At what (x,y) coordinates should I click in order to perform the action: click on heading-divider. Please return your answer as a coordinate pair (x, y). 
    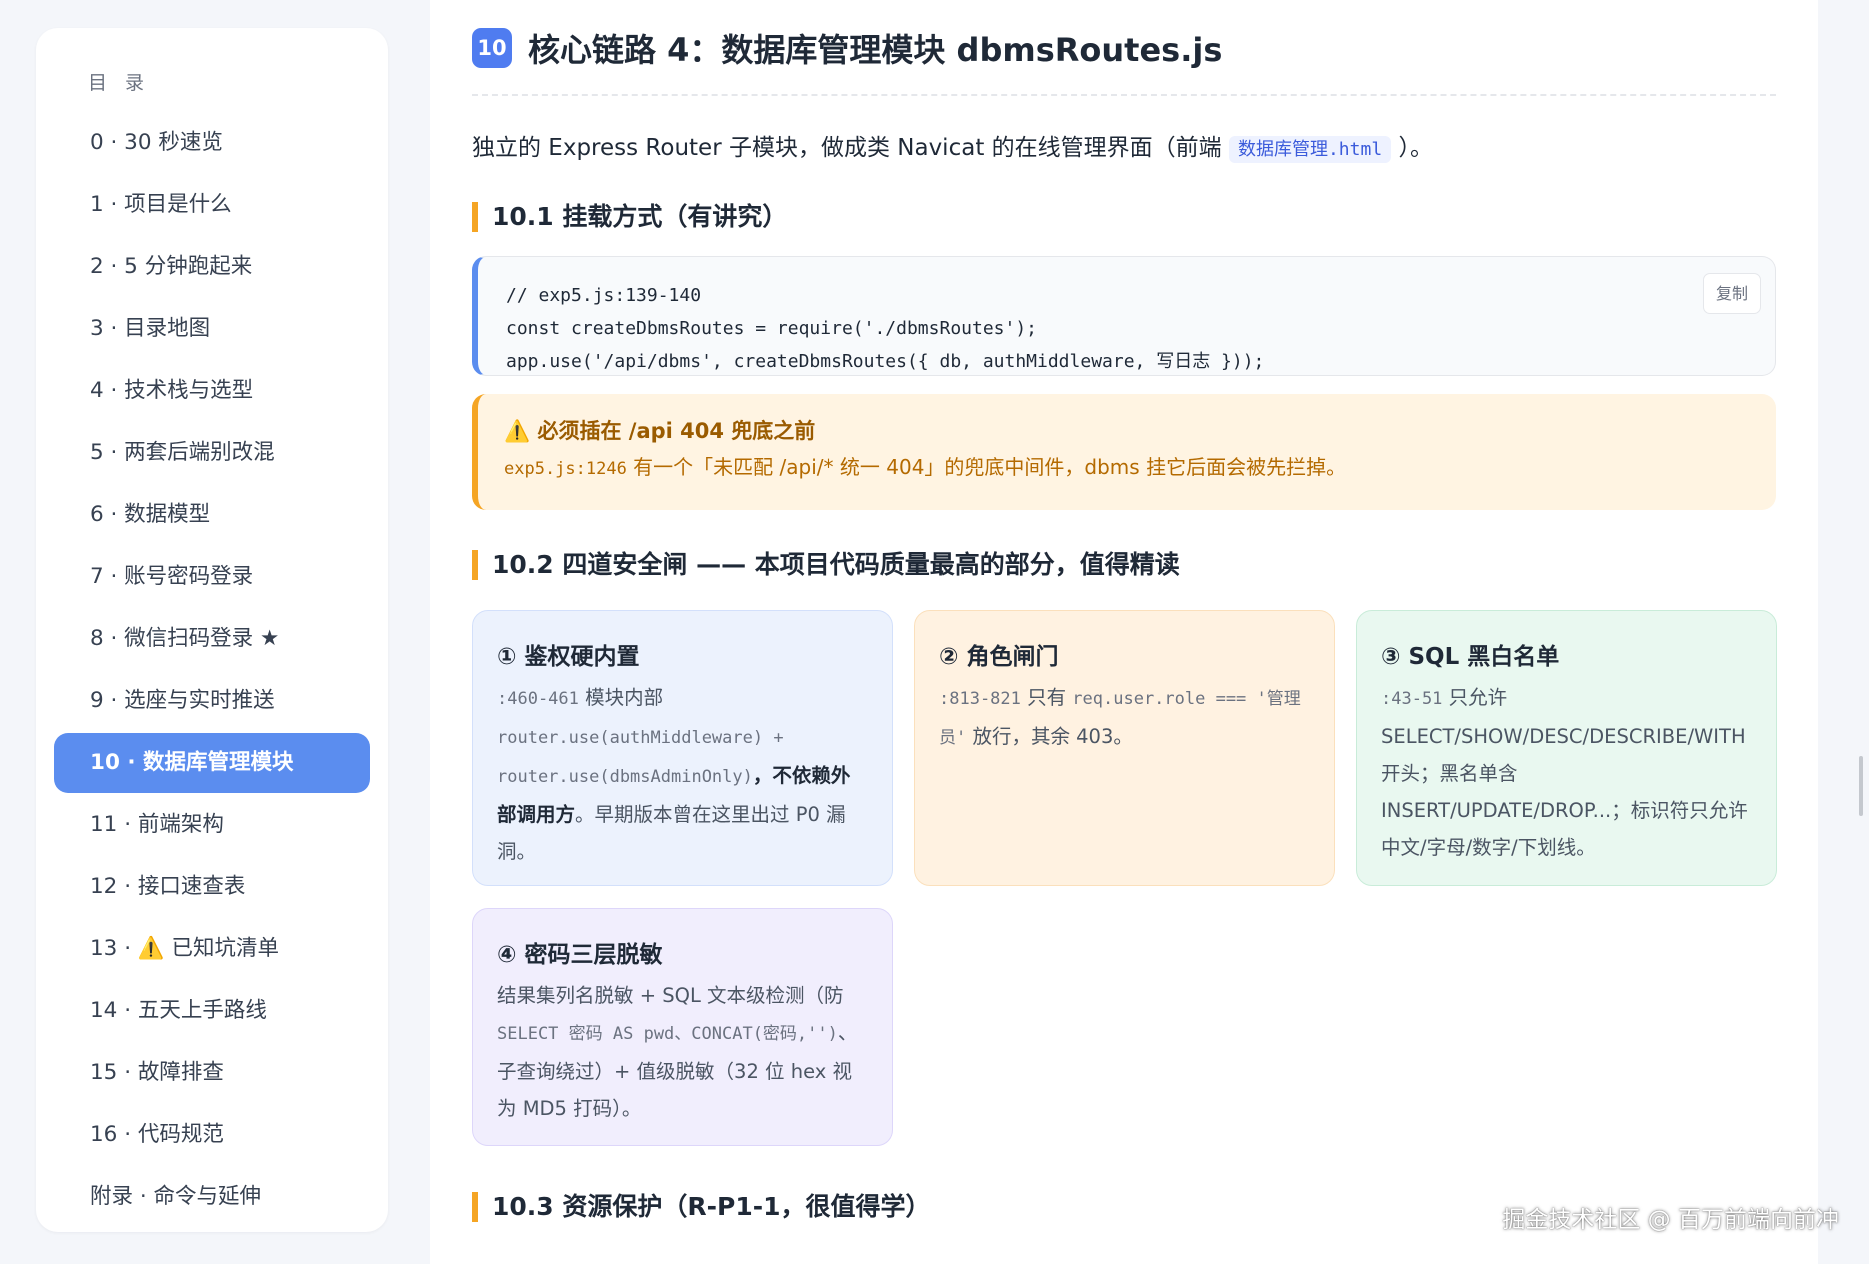
    Looking at the image, I should click on (1124, 95).